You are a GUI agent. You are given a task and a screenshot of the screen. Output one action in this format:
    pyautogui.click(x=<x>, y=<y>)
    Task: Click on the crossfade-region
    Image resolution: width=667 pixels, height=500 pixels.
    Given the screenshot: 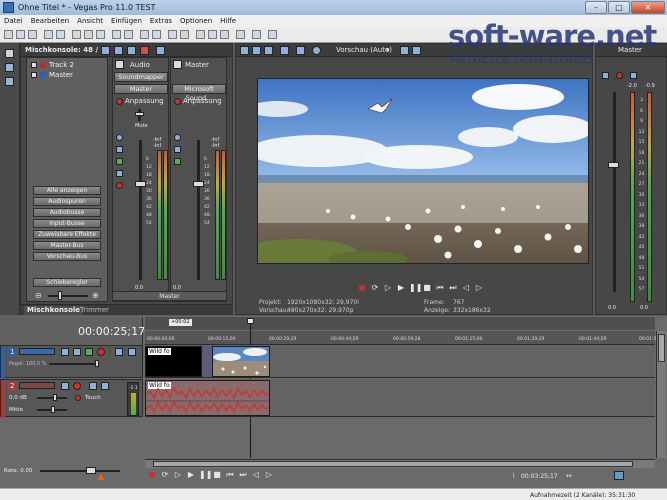 What is the action you would take?
    pyautogui.click(x=207, y=361)
    